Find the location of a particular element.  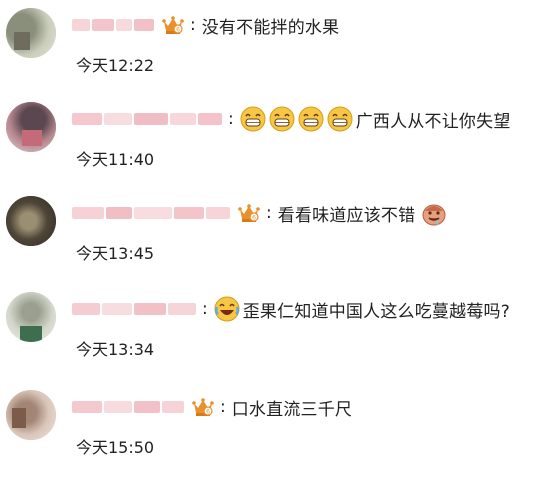

comment-time: 今天13:34 is located at coordinates (115, 349).